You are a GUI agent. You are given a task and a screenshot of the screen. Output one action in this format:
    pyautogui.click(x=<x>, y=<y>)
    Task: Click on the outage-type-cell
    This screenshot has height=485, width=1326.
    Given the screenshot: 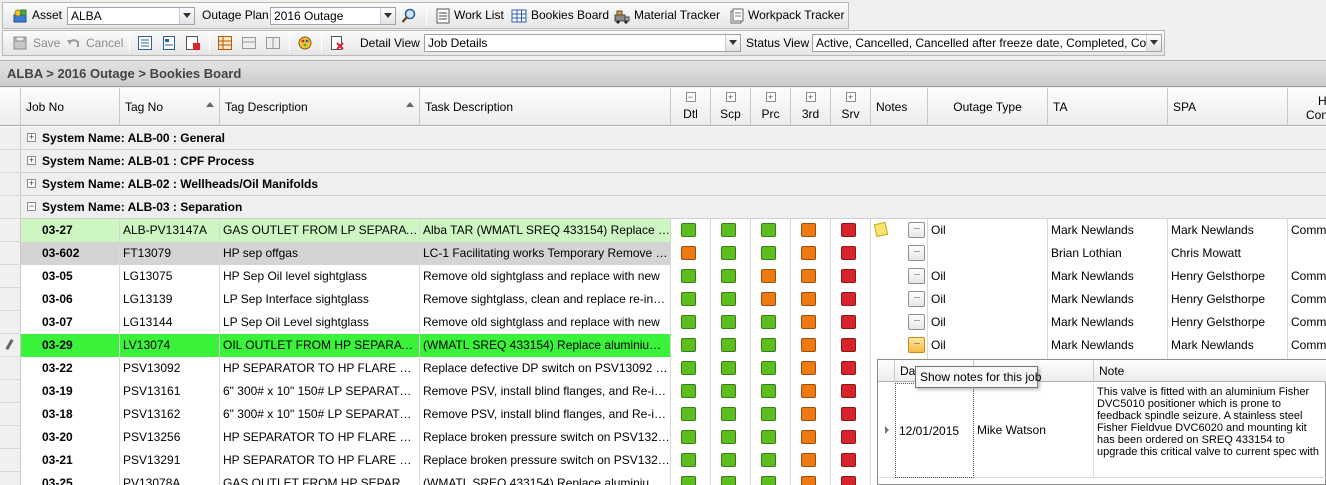 What is the action you would take?
    pyautogui.click(x=988, y=253)
    